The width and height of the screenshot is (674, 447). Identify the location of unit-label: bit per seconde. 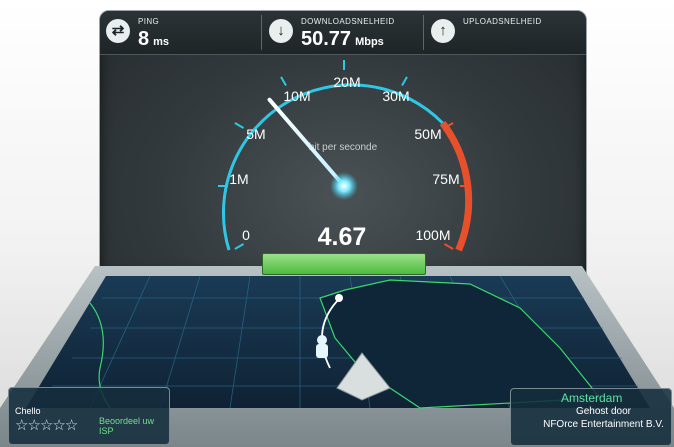
(343, 147).